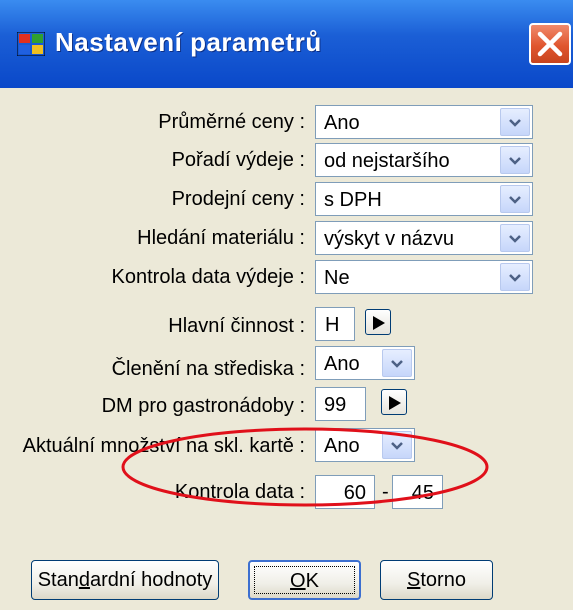 Image resolution: width=573 pixels, height=610 pixels. I want to click on defaults-button-label-pre: Stan, so click(58, 580).